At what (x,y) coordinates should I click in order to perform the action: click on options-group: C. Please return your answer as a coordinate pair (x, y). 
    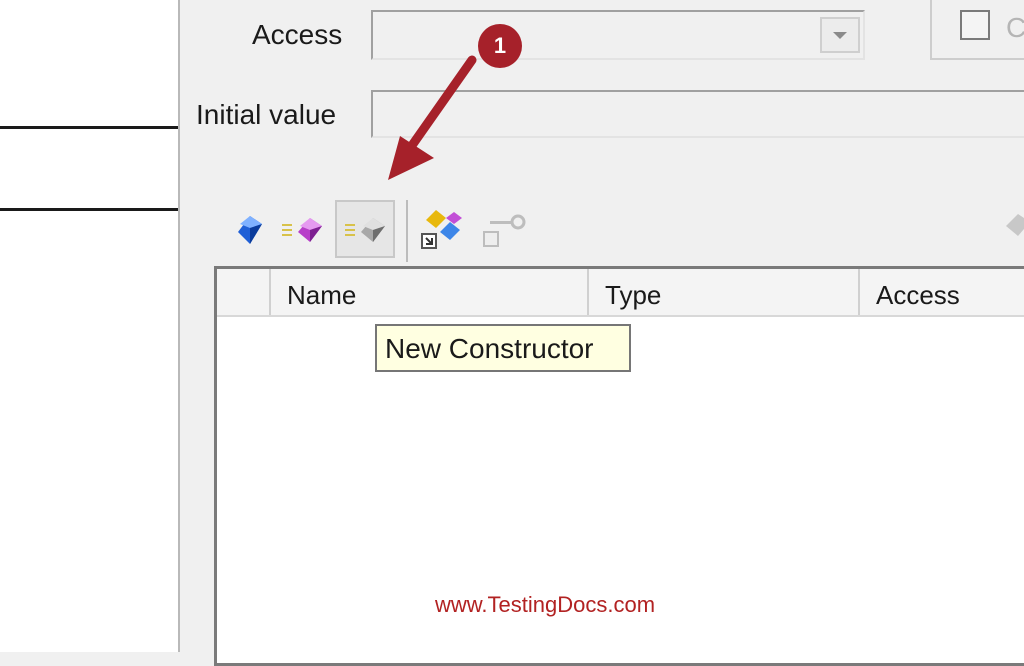
    Looking at the image, I should click on (977, 30).